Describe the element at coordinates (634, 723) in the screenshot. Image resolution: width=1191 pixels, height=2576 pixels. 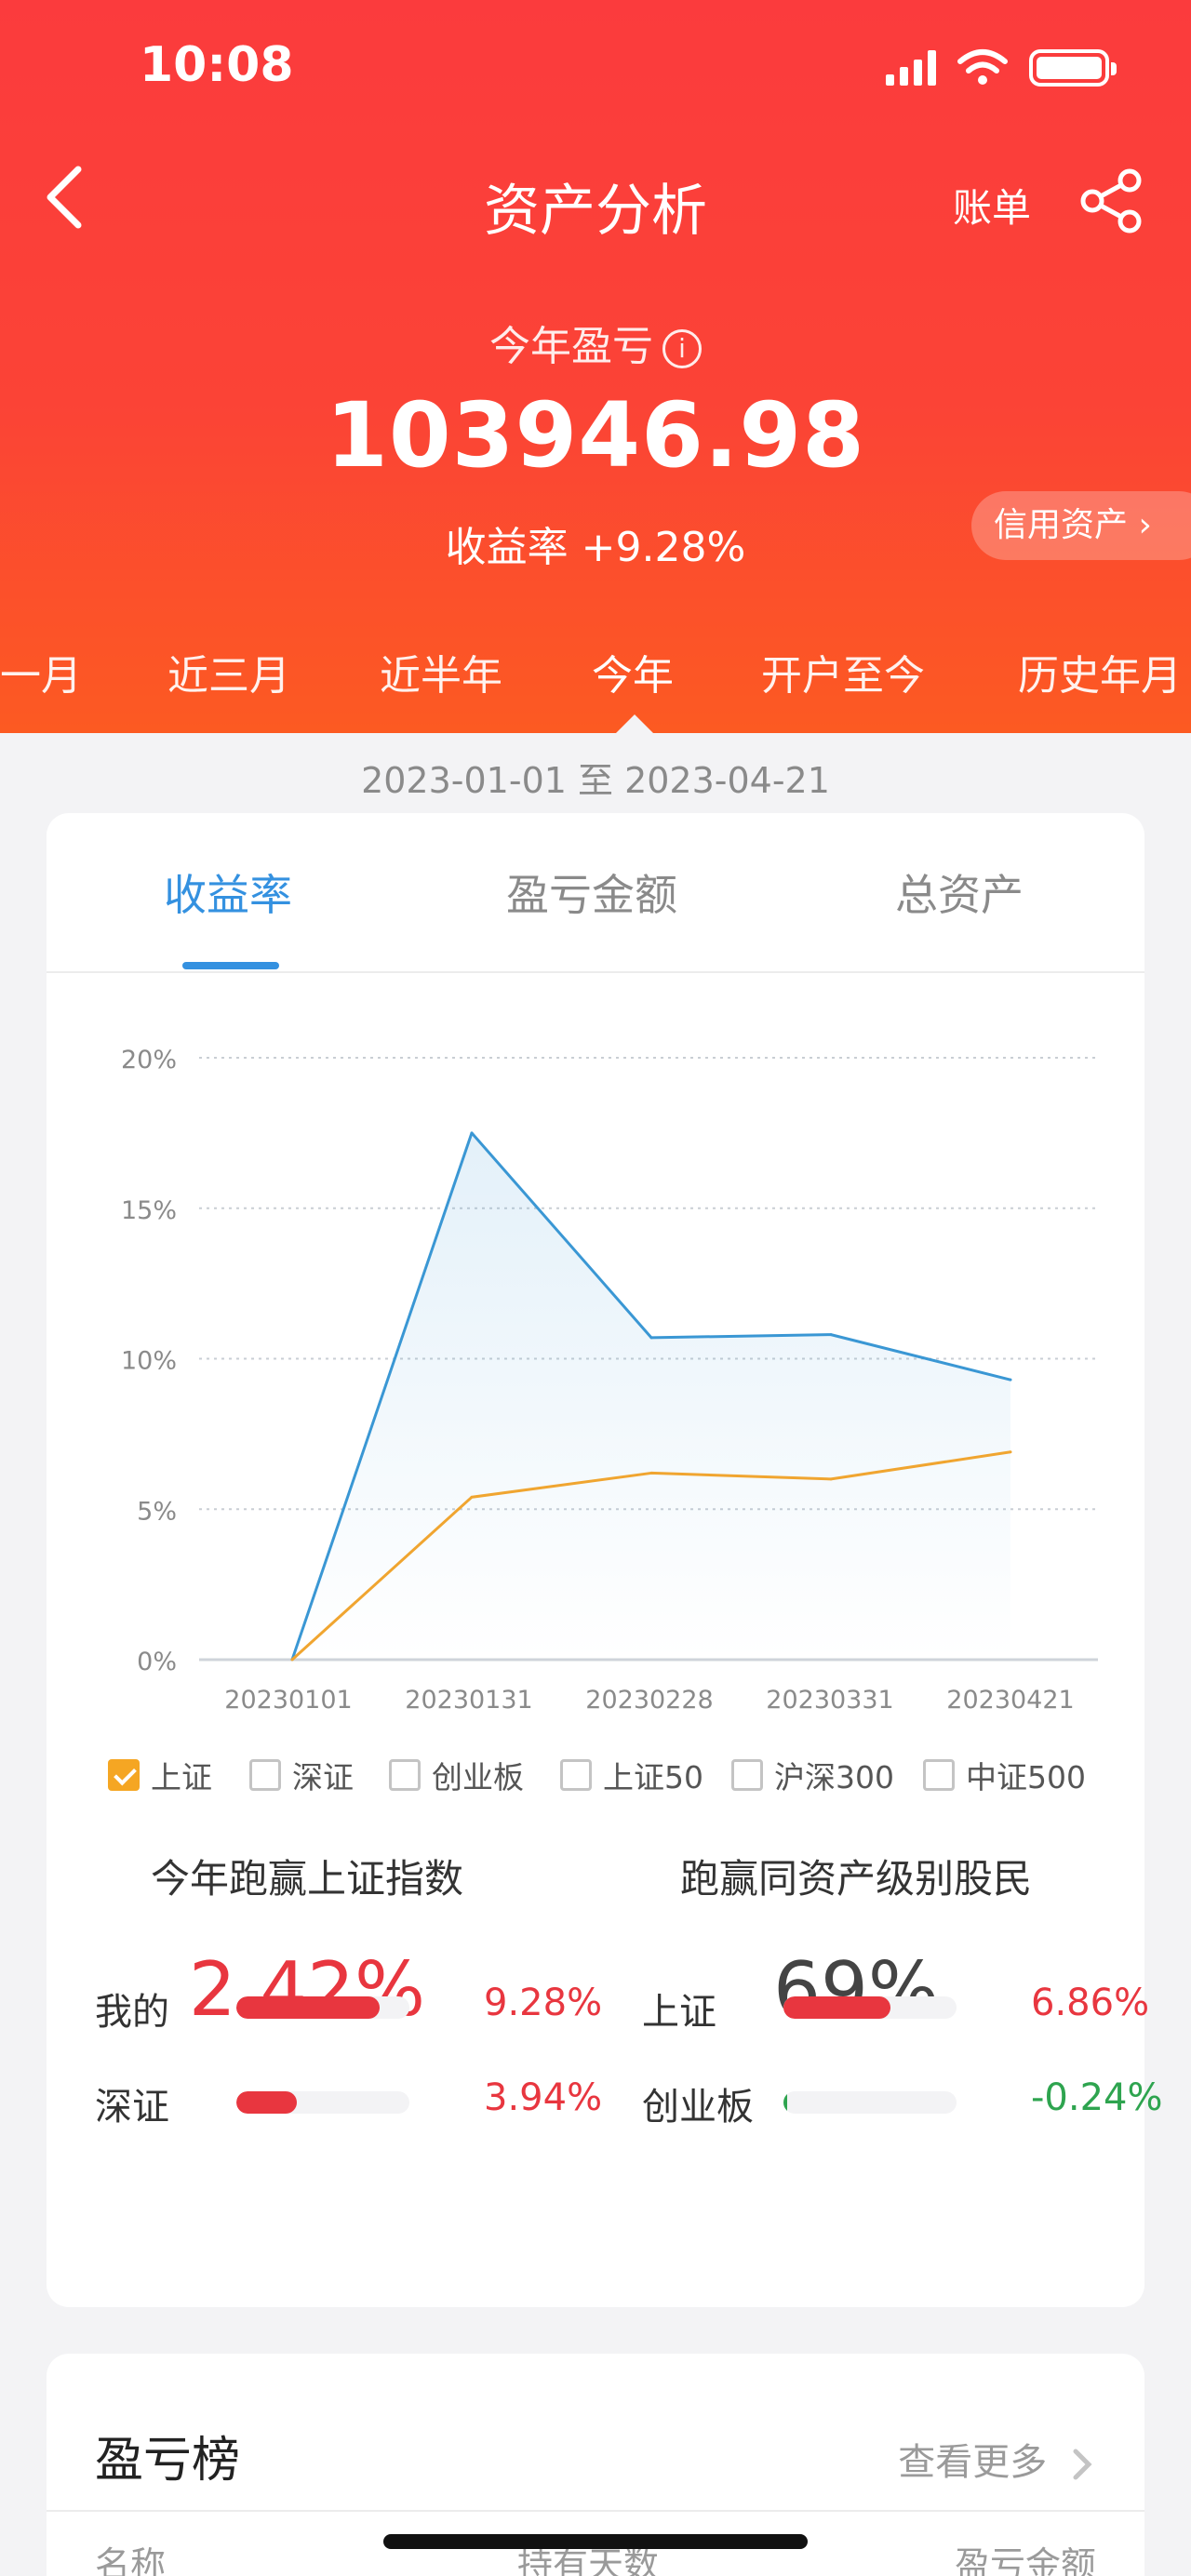
I see `active-tab-caret` at that location.